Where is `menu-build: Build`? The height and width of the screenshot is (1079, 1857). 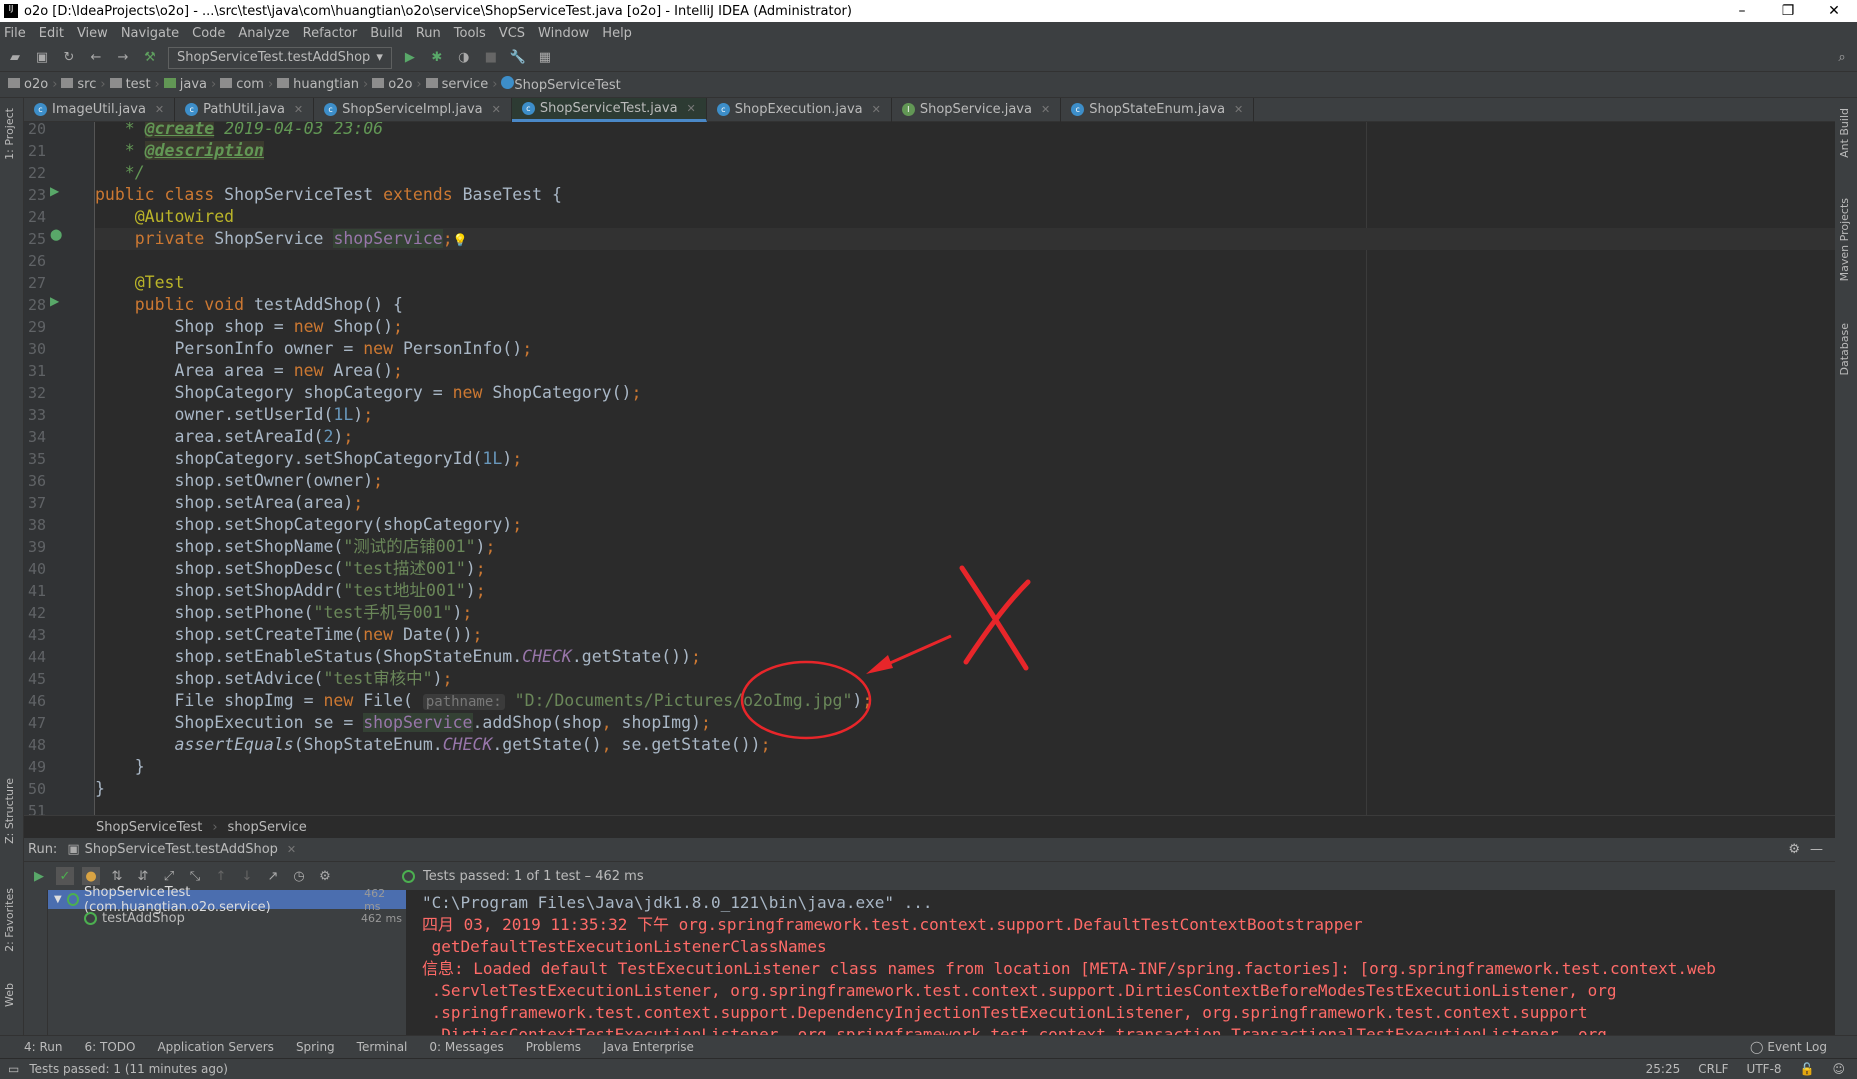
menu-build: Build is located at coordinates (386, 33).